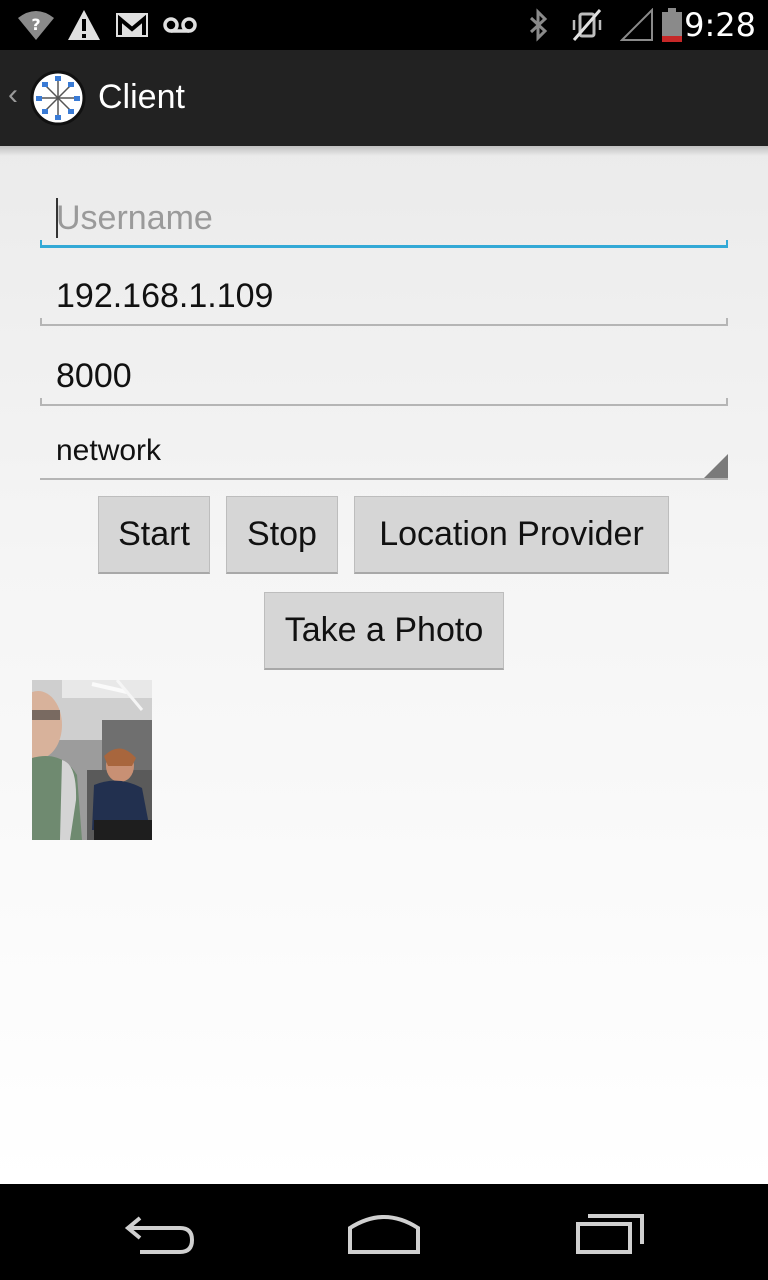 The height and width of the screenshot is (1280, 768). Describe the element at coordinates (381, 376) in the screenshot. I see `port-input` at that location.